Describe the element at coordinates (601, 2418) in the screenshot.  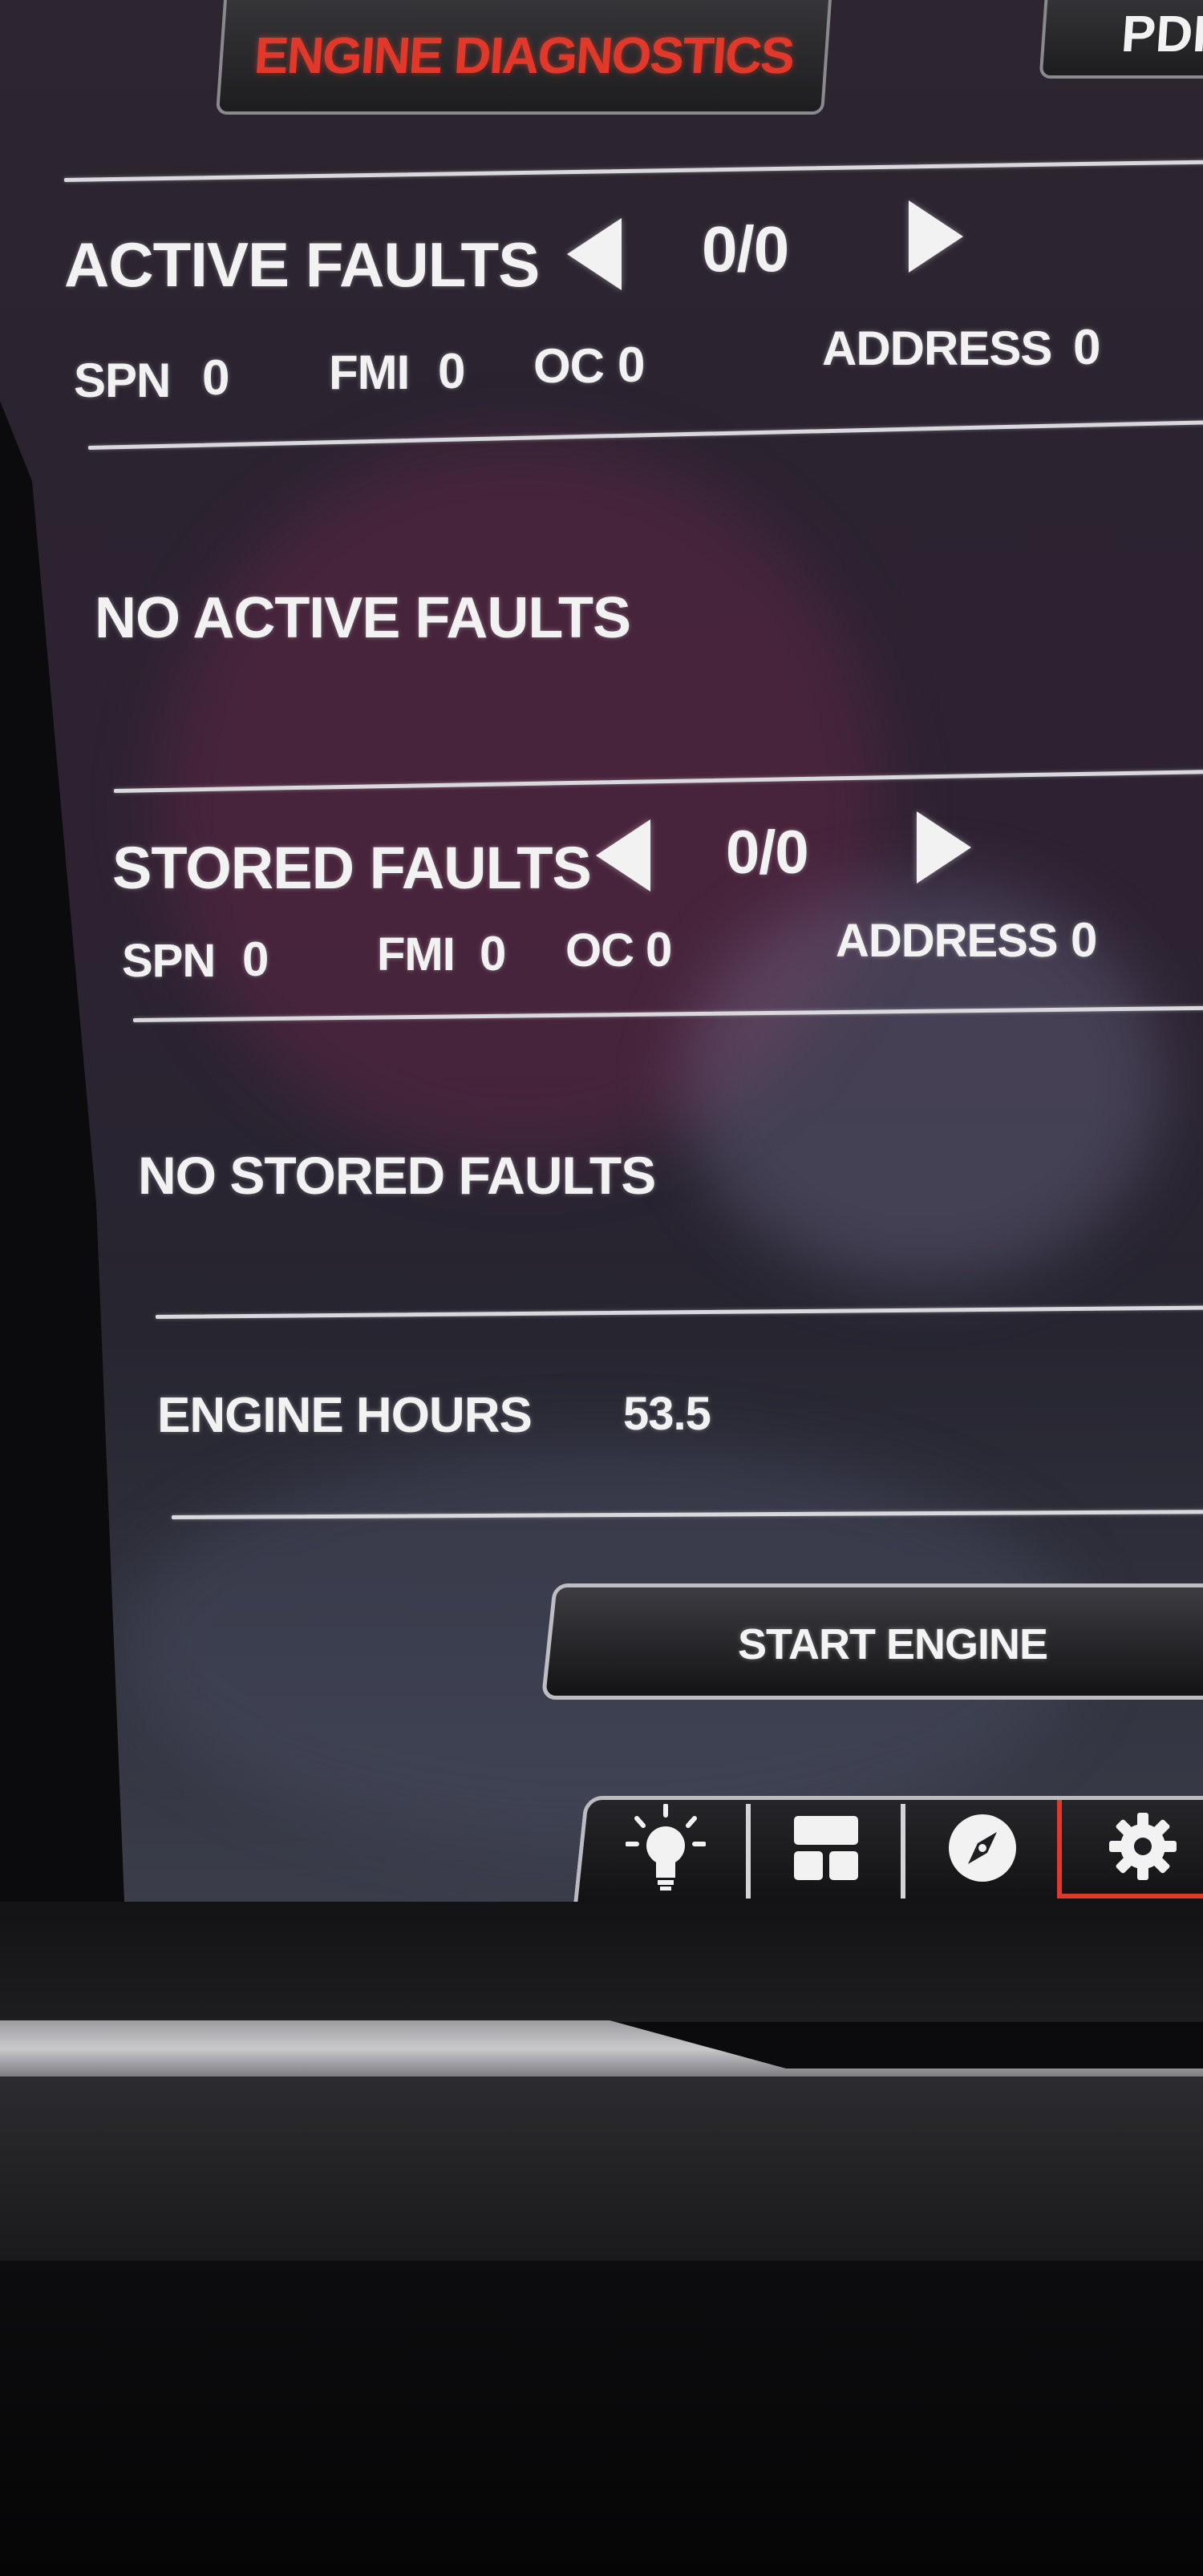
I see `device-base` at that location.